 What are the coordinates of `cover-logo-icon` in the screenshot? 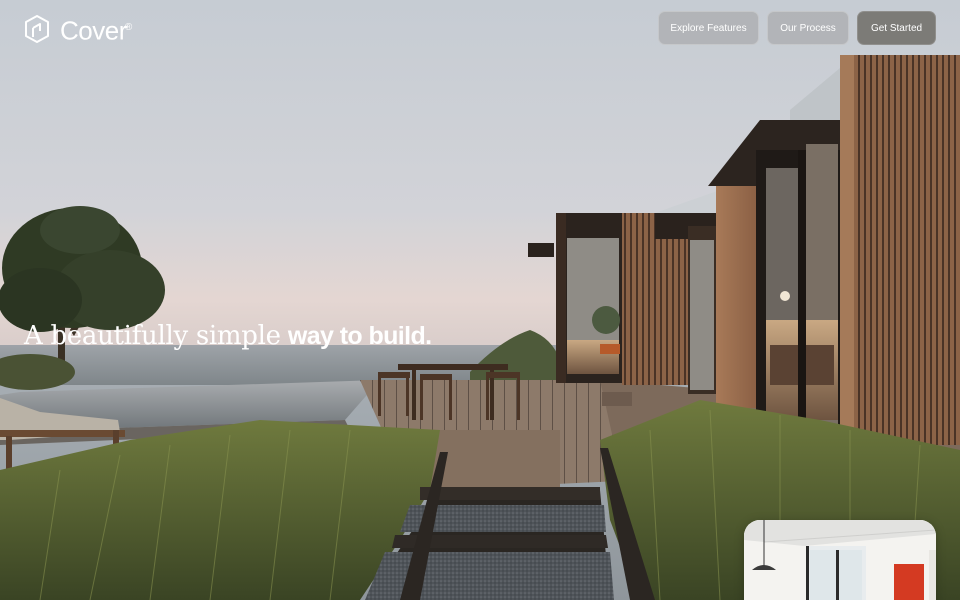 It's located at (37, 29).